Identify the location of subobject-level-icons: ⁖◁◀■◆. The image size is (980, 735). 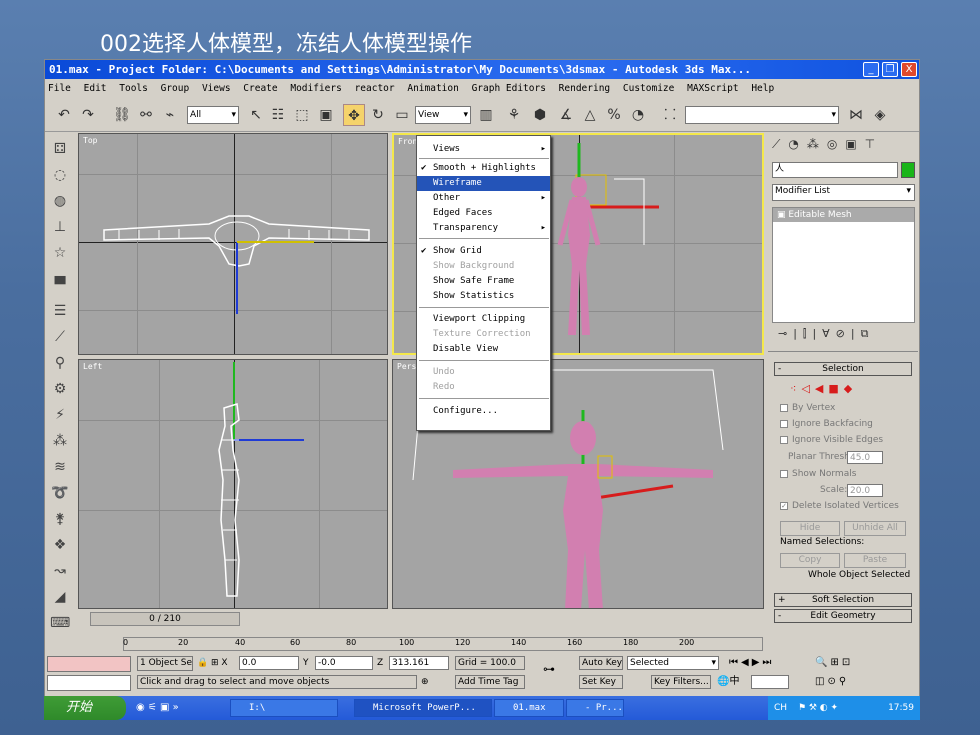
(823, 388).